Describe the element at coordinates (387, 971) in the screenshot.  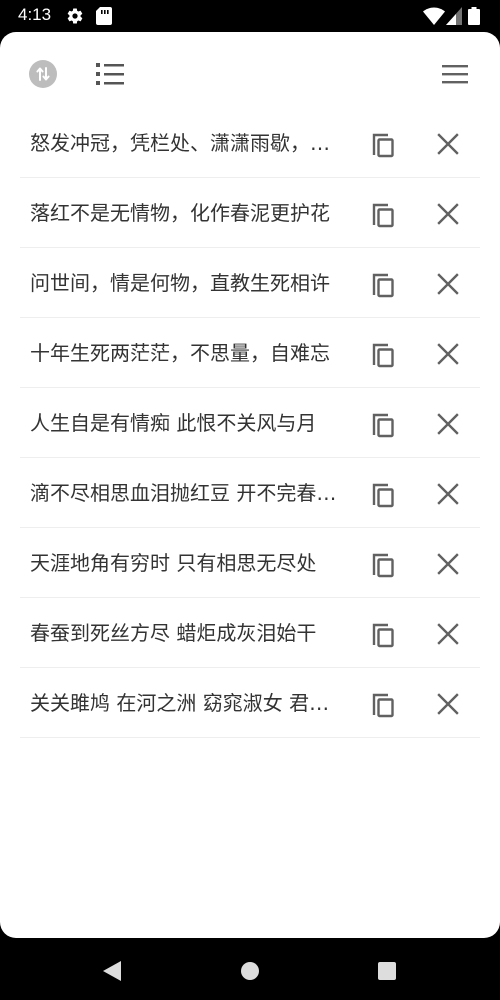
I see `recents-icon` at that location.